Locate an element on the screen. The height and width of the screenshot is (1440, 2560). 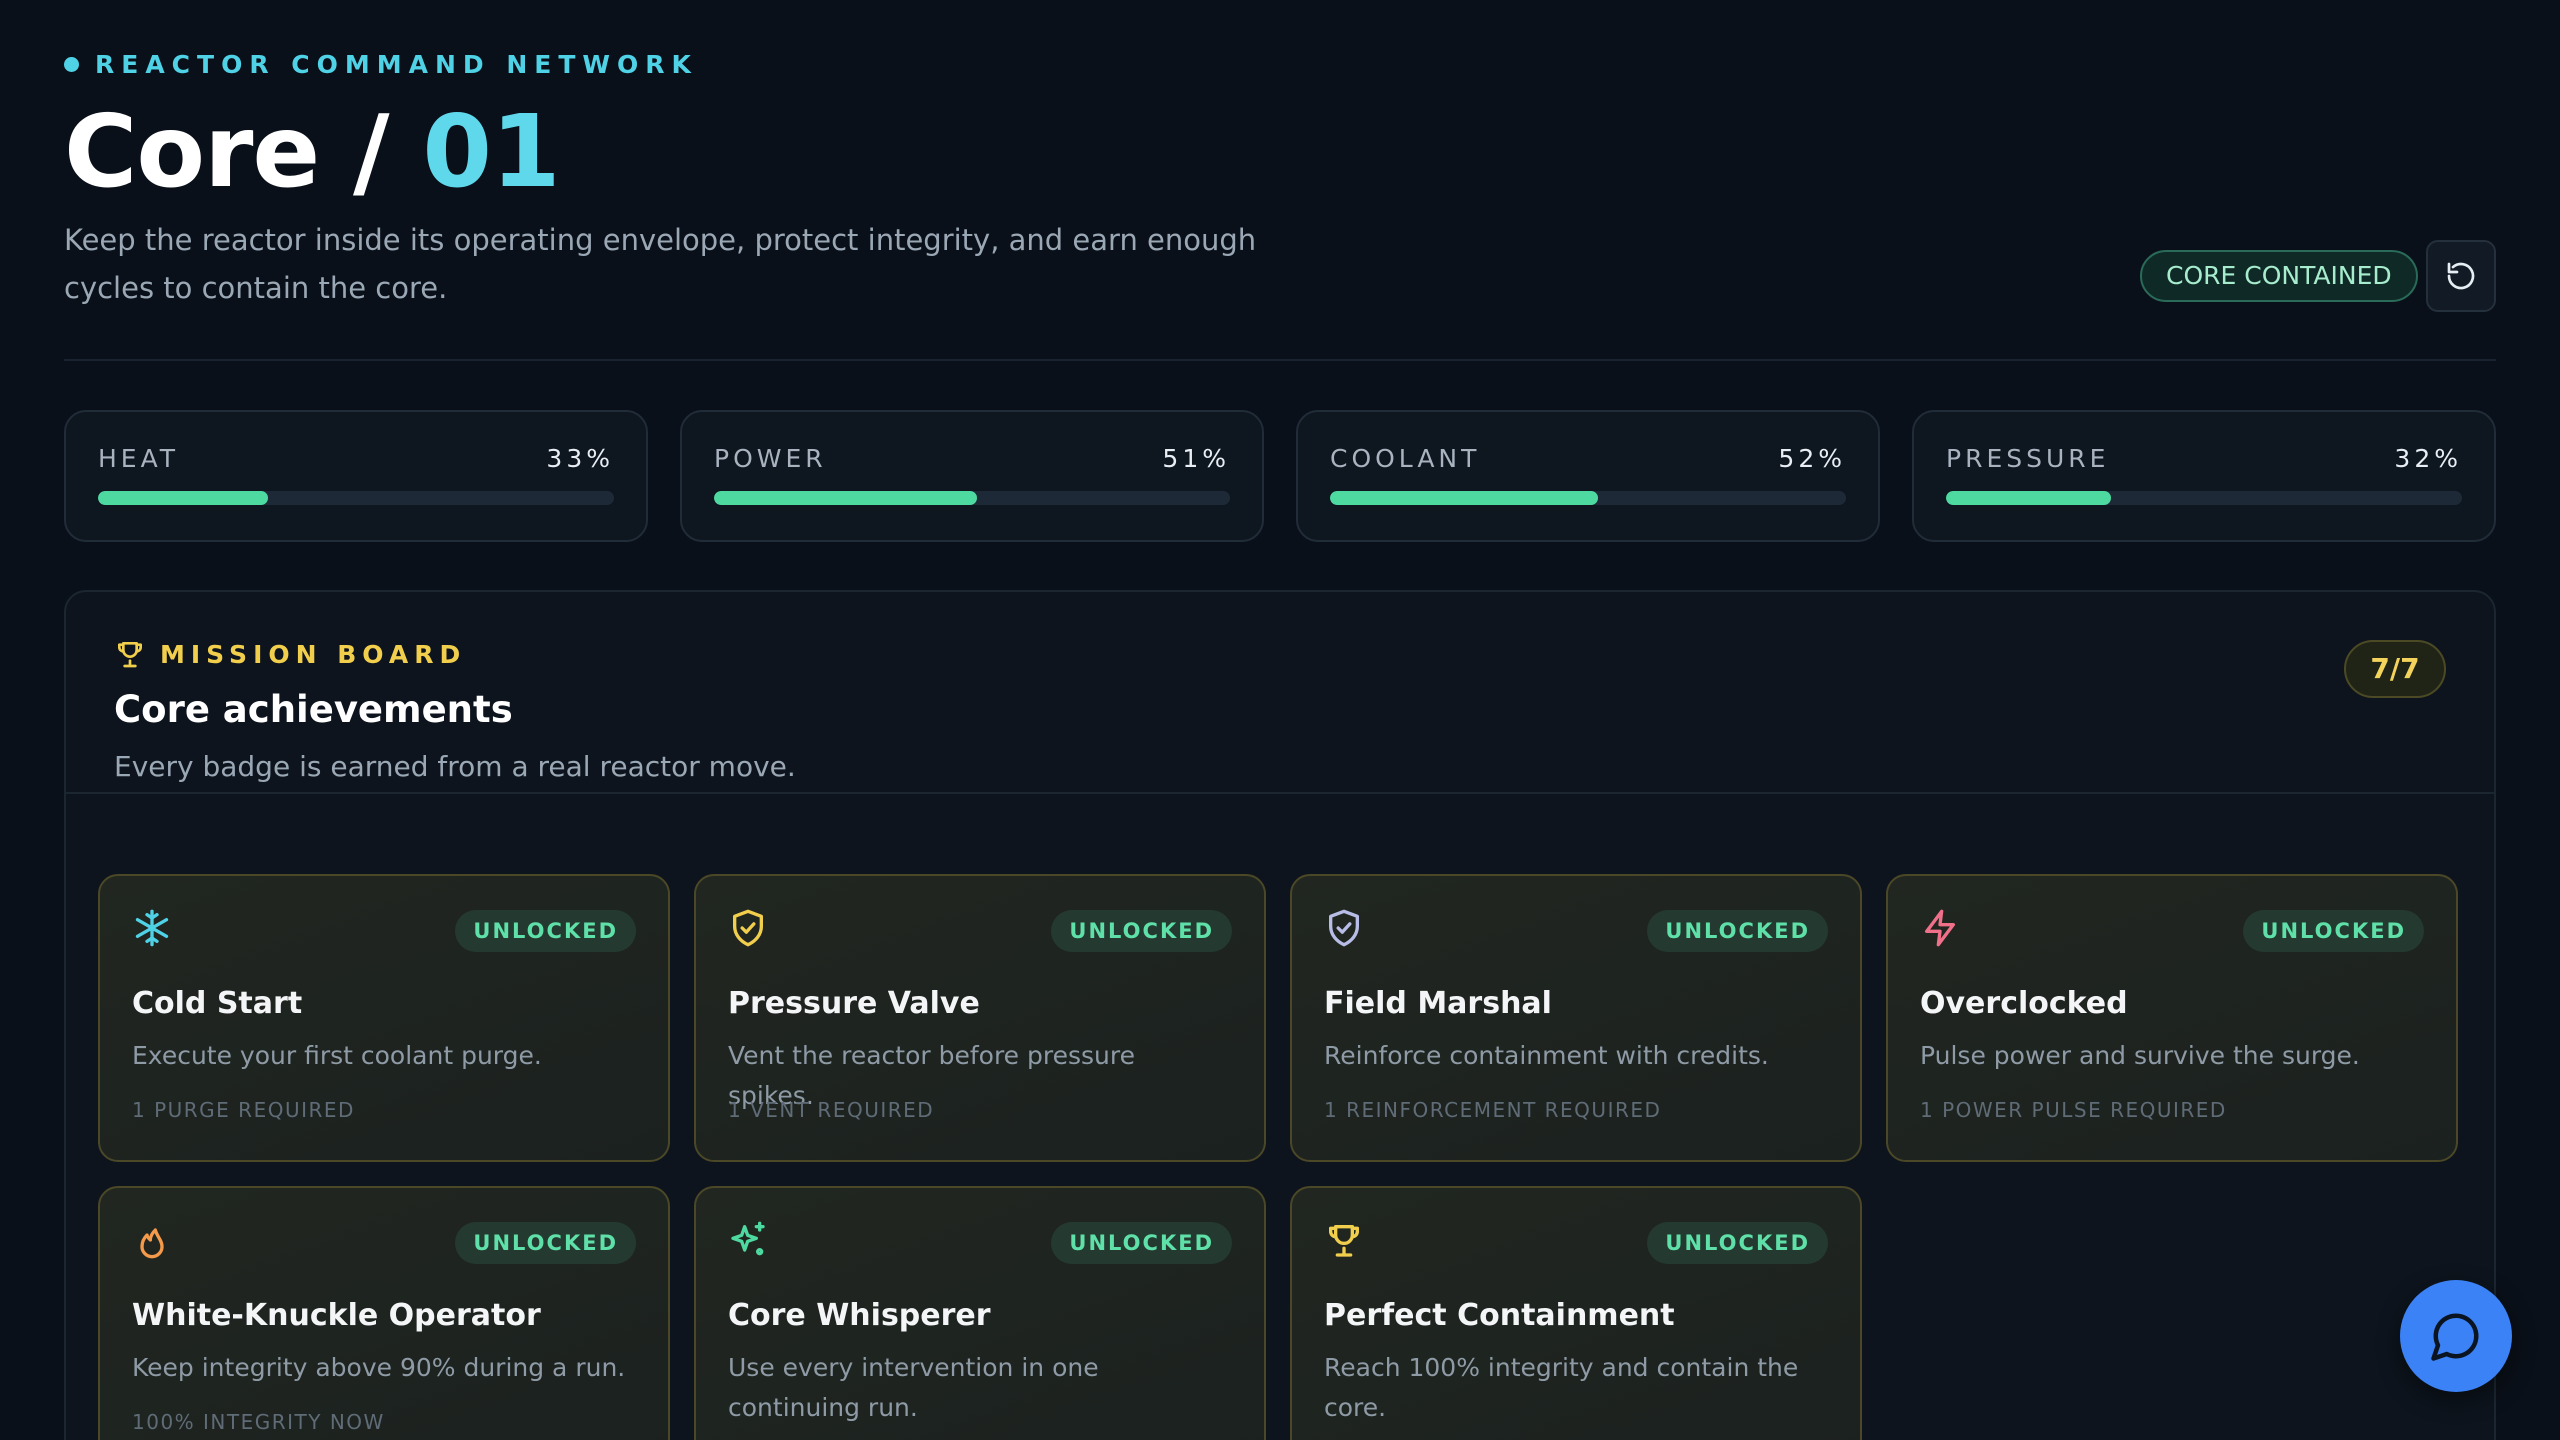
achievement-title: Perfect Containment is located at coordinates (1499, 1315).